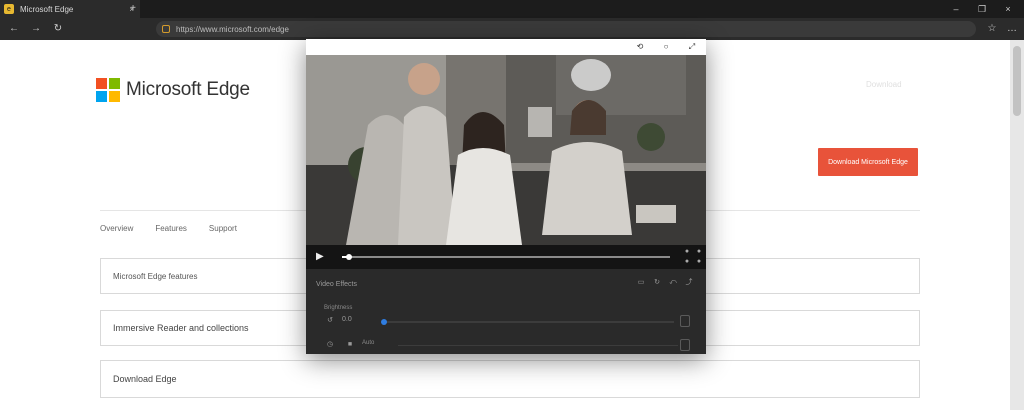 The image size is (1024, 410). I want to click on maximize-button: ❐, so click(982, 9).